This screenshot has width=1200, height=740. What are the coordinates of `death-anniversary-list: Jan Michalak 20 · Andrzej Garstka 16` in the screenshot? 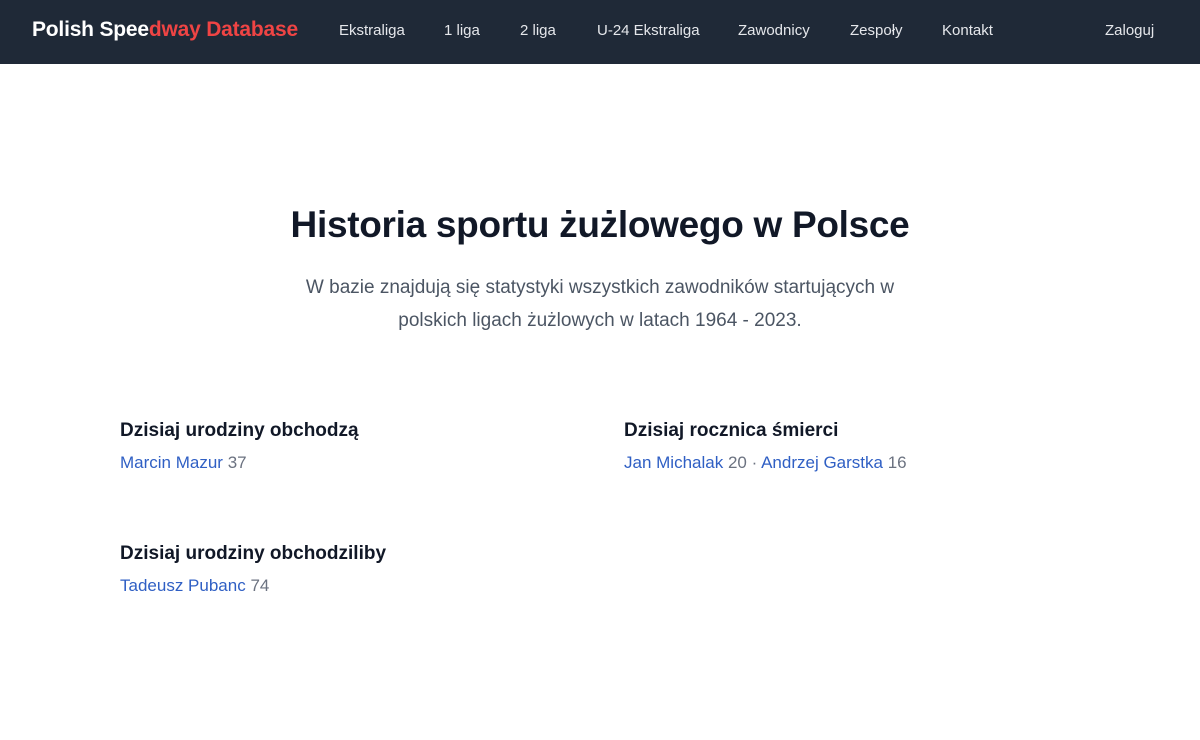 It's located at (765, 463).